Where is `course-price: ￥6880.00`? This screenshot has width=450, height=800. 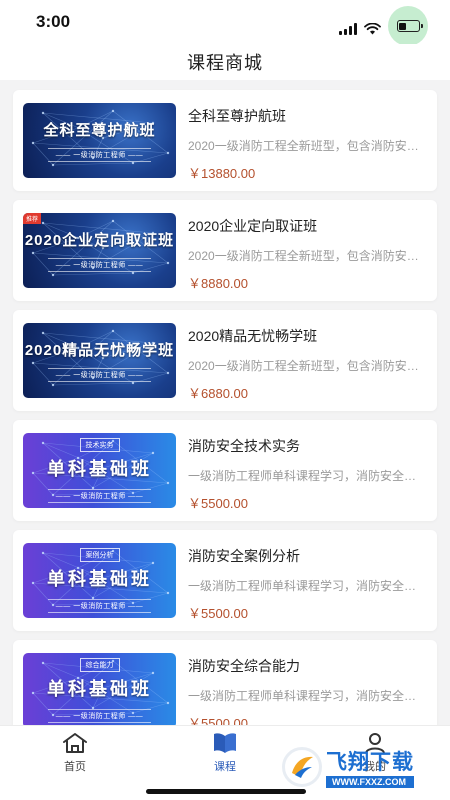 course-price: ￥6880.00 is located at coordinates (218, 393).